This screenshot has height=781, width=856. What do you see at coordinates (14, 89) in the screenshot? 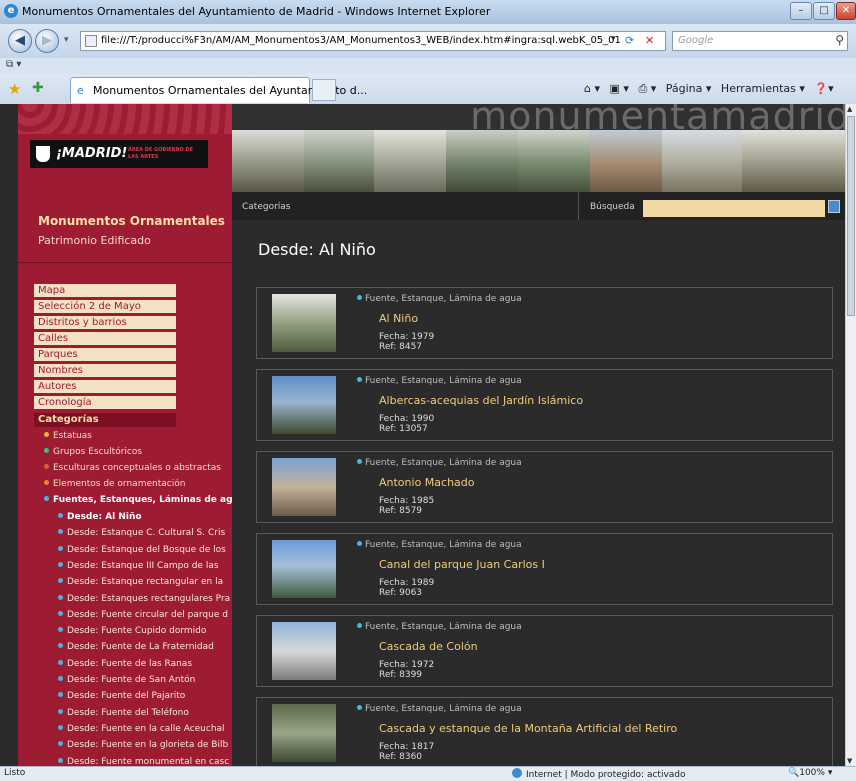
I see `favorites-star-icon: ★` at bounding box center [14, 89].